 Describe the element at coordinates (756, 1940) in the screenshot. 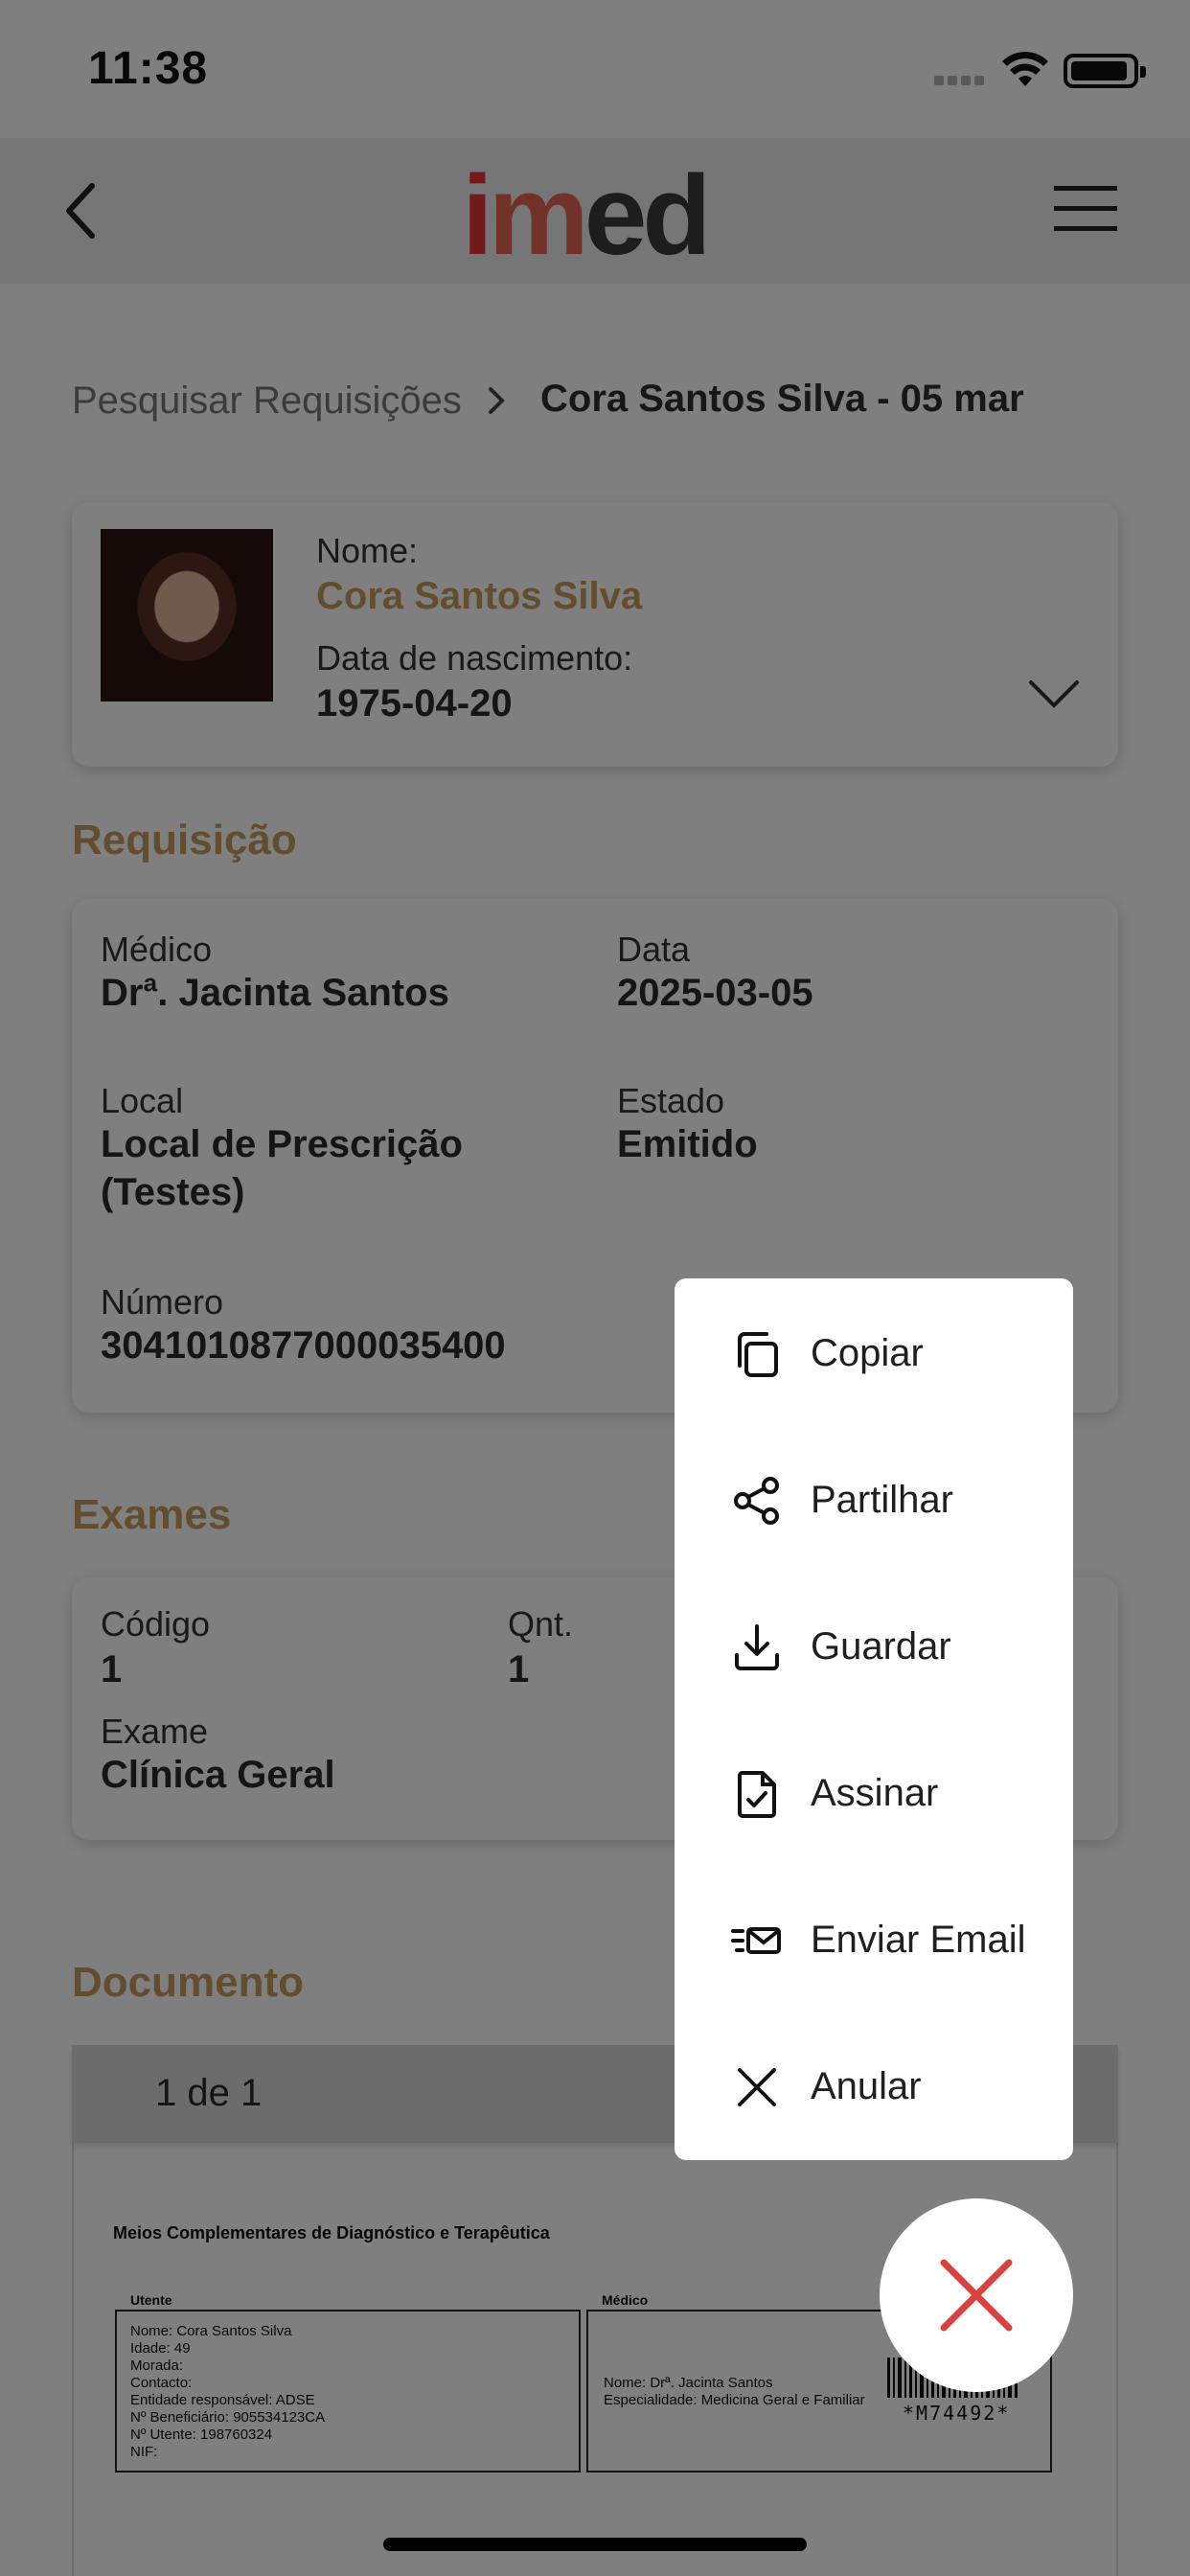

I see `send-email-icon` at that location.